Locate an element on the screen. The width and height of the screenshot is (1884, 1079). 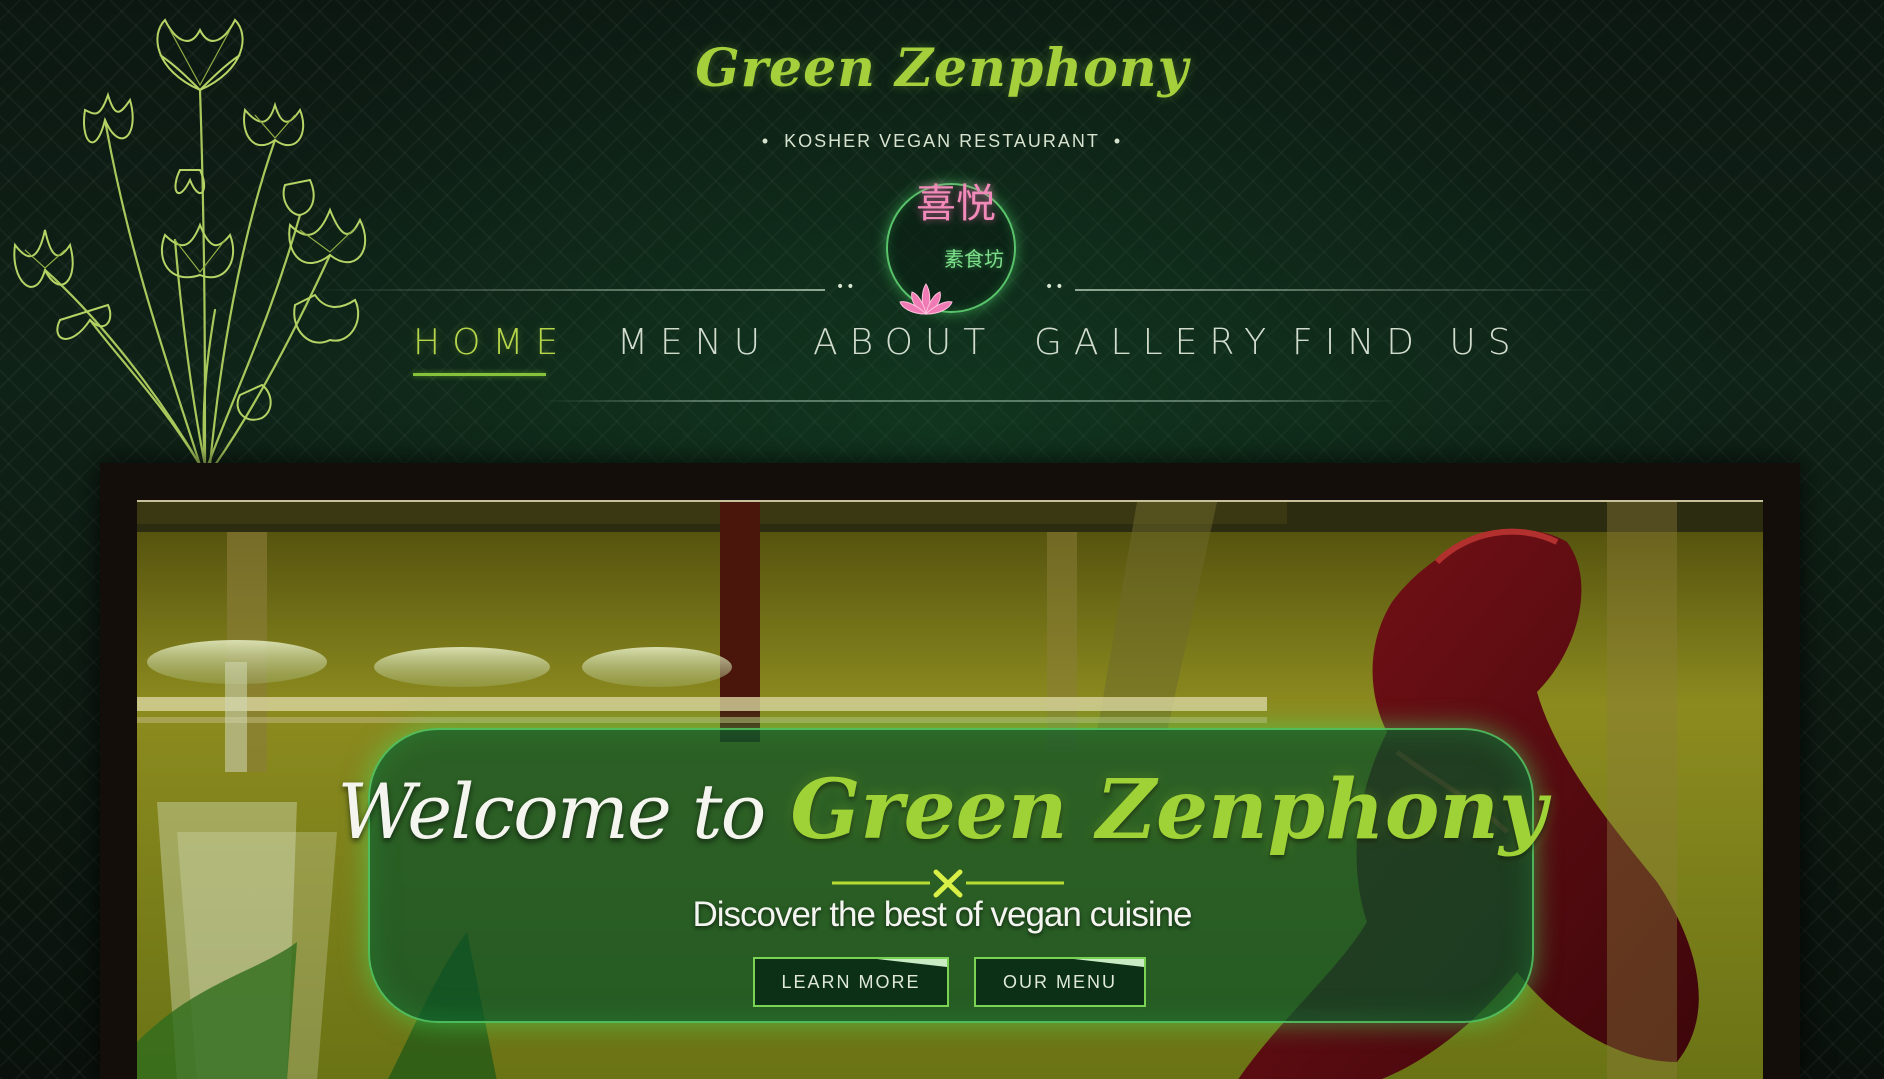
rule-dots-right: •• is located at coordinates (1055, 287).